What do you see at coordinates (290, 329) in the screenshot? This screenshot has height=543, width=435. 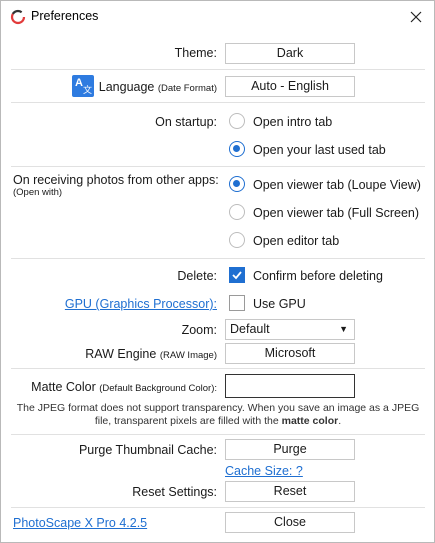 I see `zoom-select: Default ▼` at bounding box center [290, 329].